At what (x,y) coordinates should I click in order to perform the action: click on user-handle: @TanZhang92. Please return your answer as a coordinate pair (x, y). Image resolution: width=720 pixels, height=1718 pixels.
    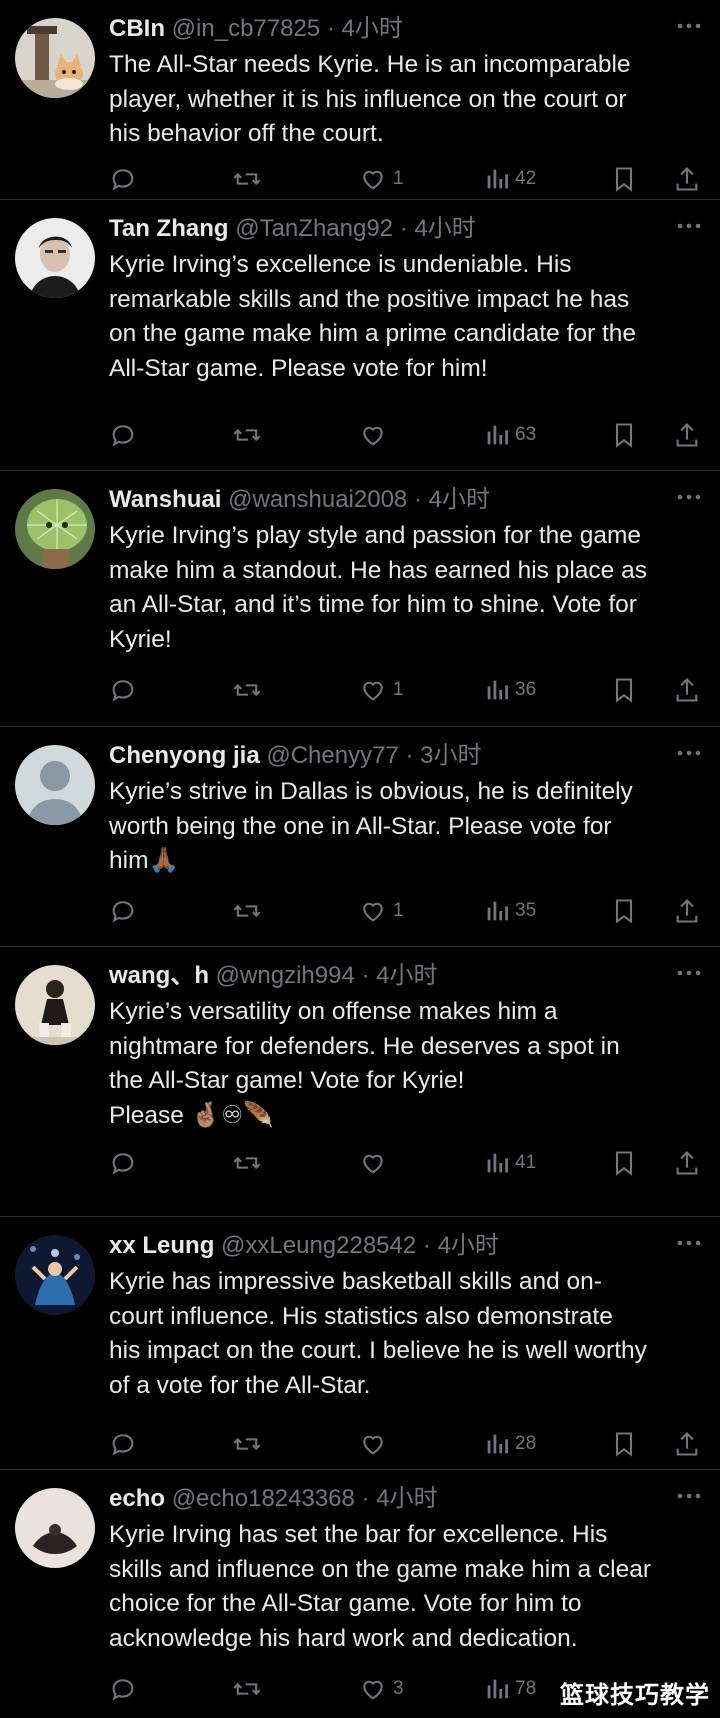
    Looking at the image, I should click on (314, 228).